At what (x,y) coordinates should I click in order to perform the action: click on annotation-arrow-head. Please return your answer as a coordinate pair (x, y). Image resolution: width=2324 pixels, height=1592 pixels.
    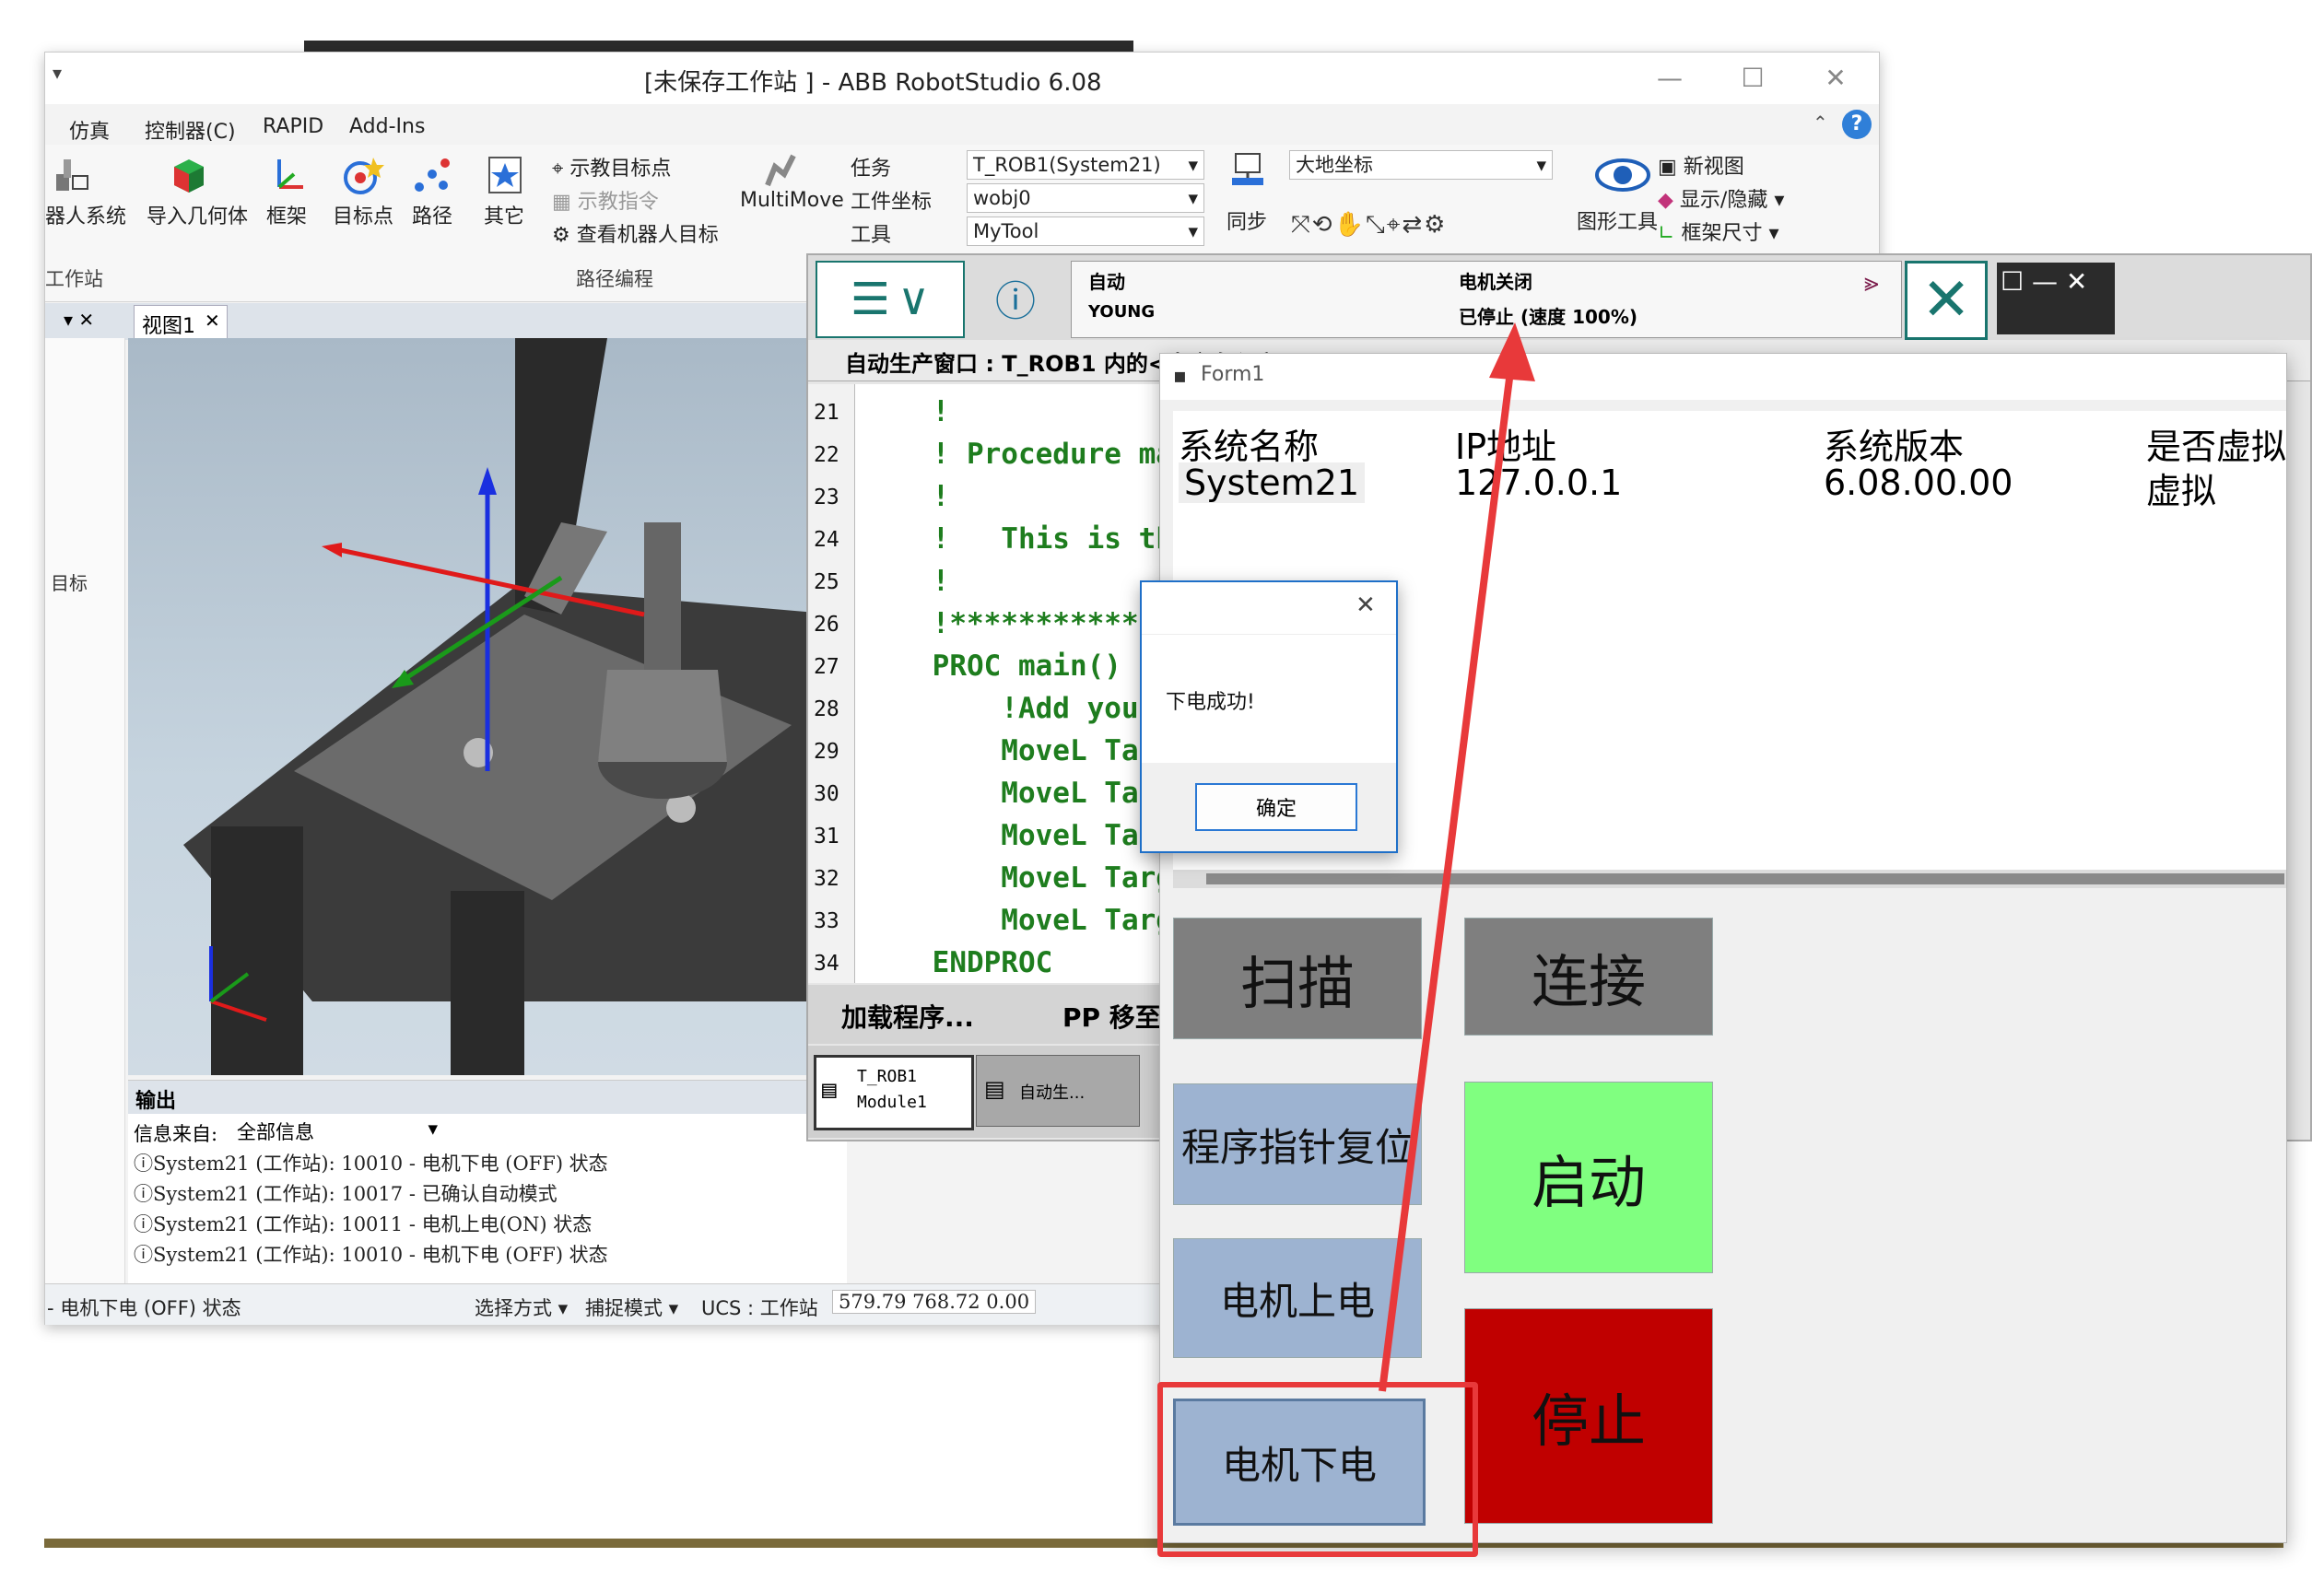
    Looking at the image, I should click on (1512, 351).